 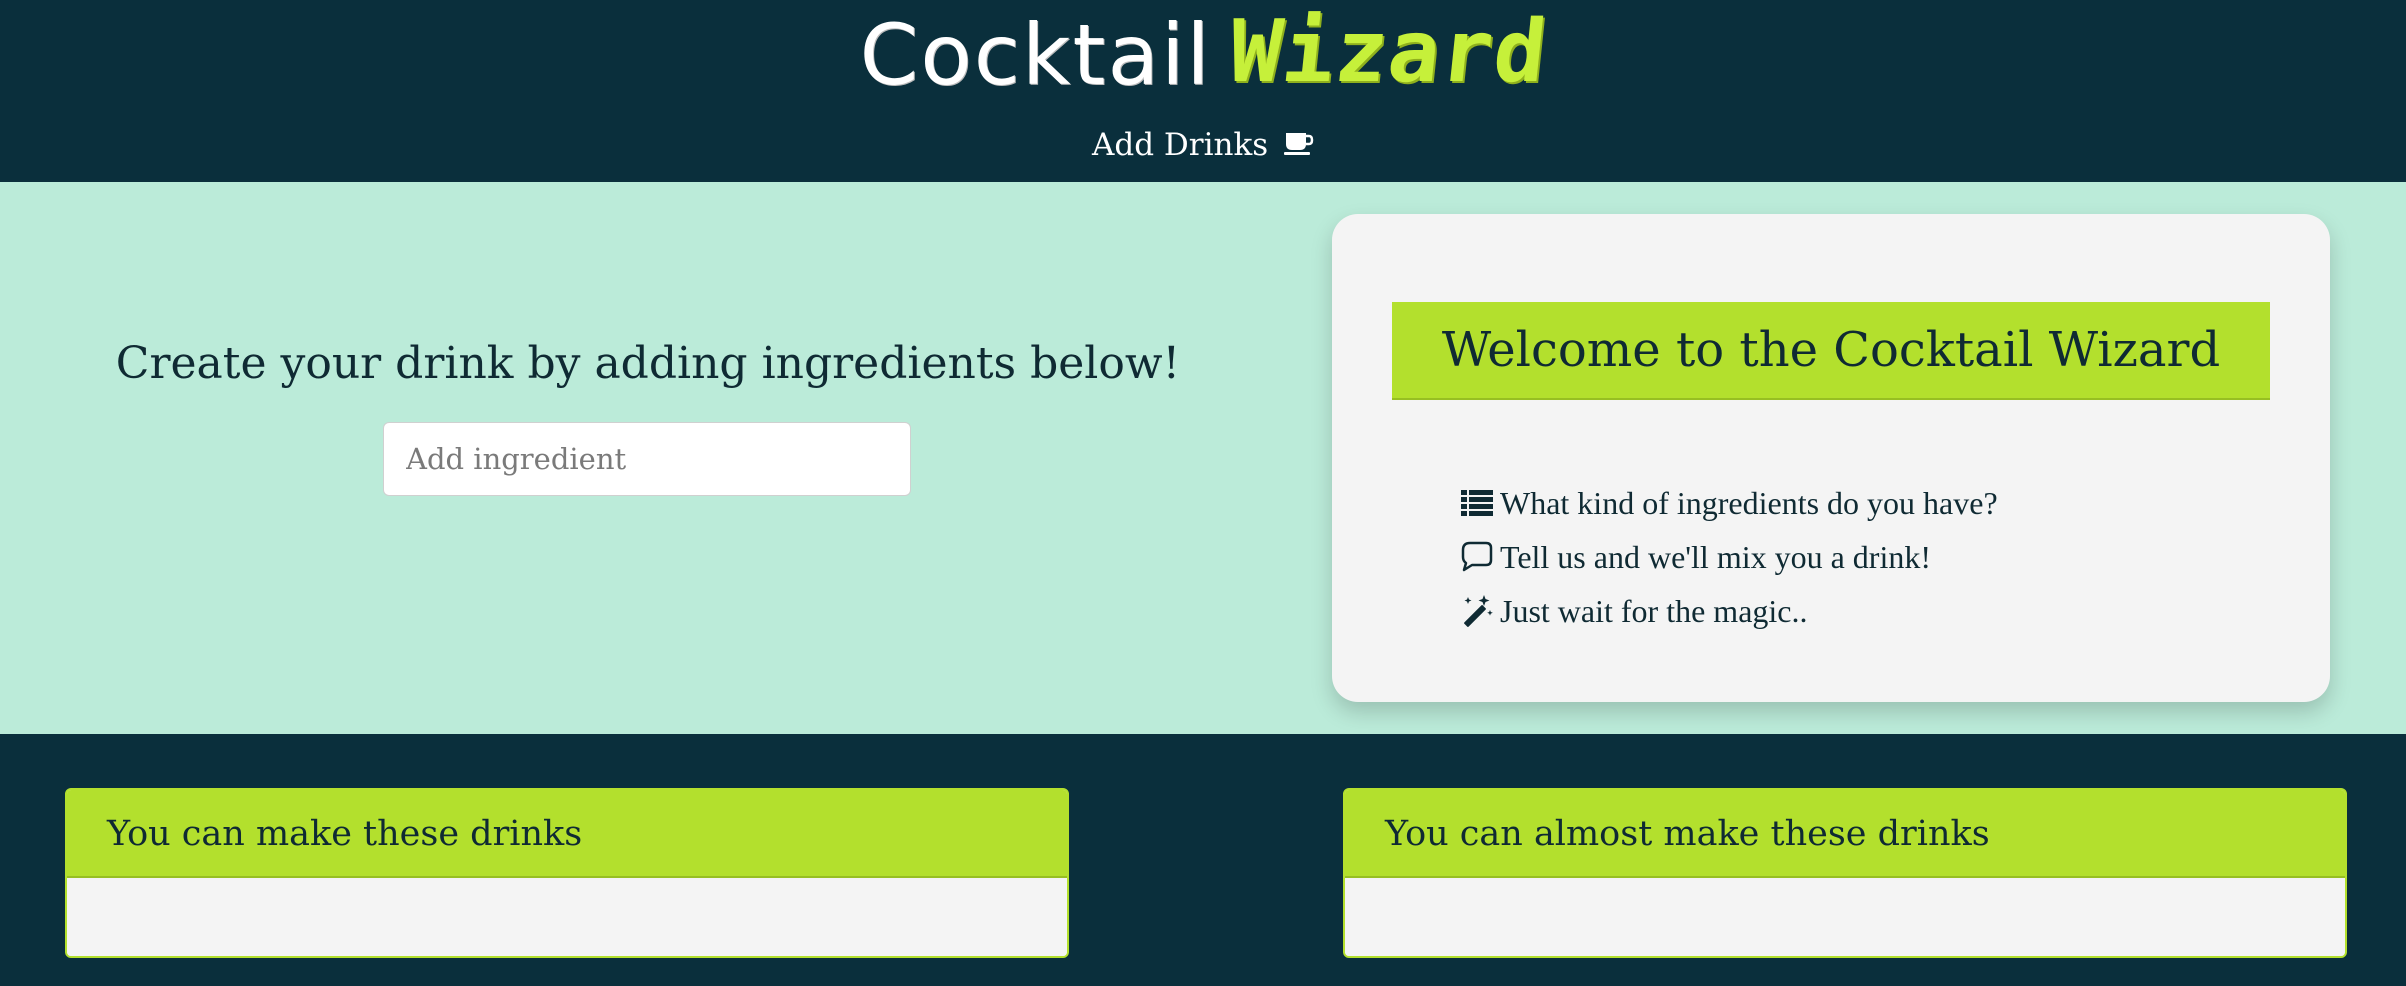 I want to click on add-drinks-link: Add Drinks, so click(x=1203, y=145).